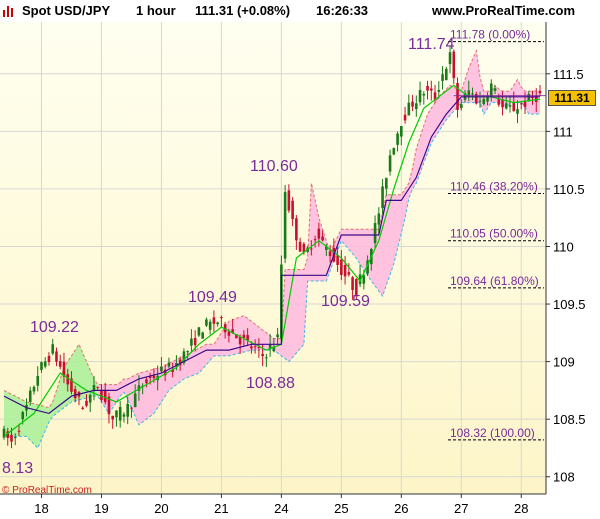 The height and width of the screenshot is (519, 600). Describe the element at coordinates (569, 304) in the screenshot. I see `y-tick-label: 109.5` at that location.